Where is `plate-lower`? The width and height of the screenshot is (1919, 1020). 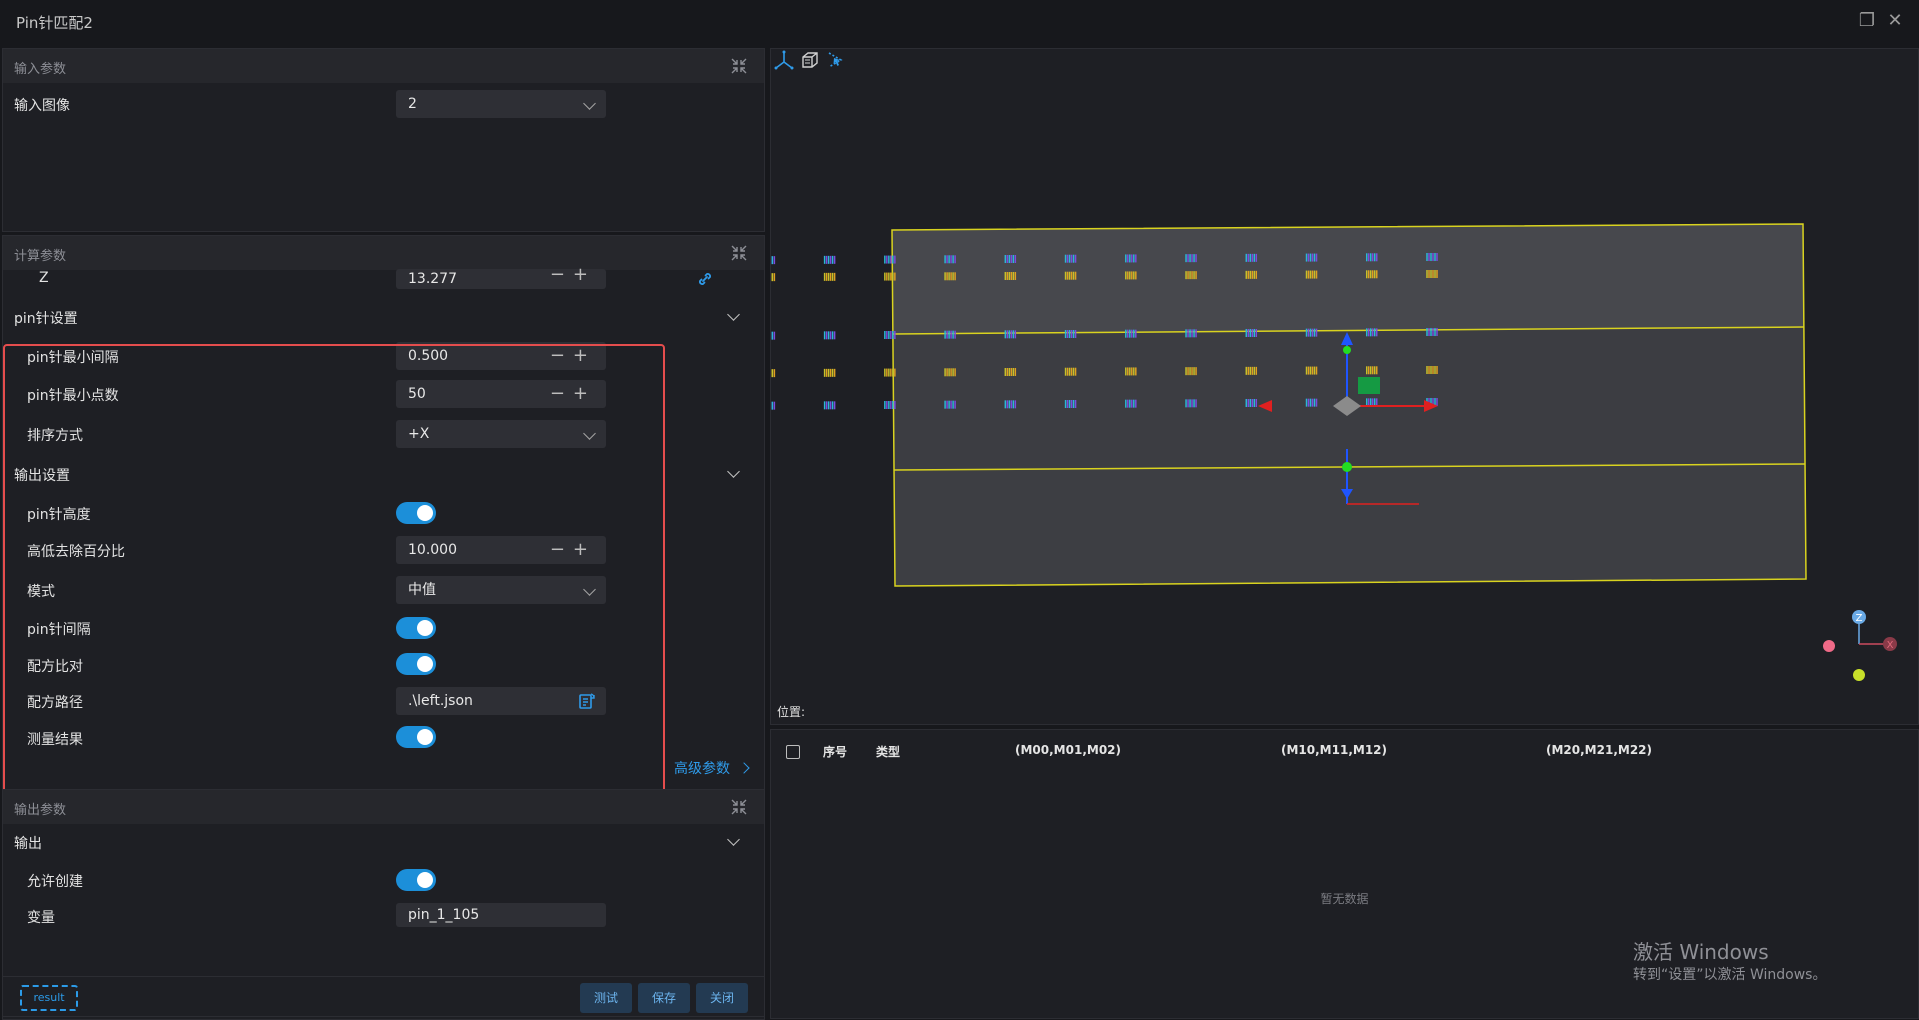 plate-lower is located at coordinates (1350, 525).